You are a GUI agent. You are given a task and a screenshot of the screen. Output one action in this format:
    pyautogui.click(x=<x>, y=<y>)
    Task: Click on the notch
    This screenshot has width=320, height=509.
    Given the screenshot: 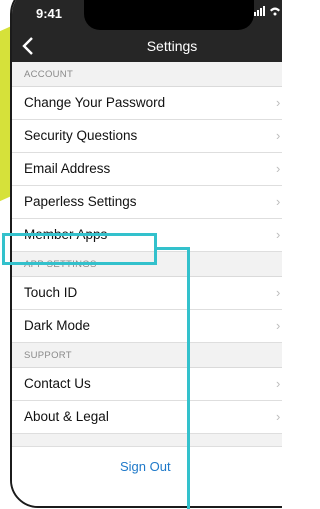 What is the action you would take?
    pyautogui.click(x=169, y=15)
    